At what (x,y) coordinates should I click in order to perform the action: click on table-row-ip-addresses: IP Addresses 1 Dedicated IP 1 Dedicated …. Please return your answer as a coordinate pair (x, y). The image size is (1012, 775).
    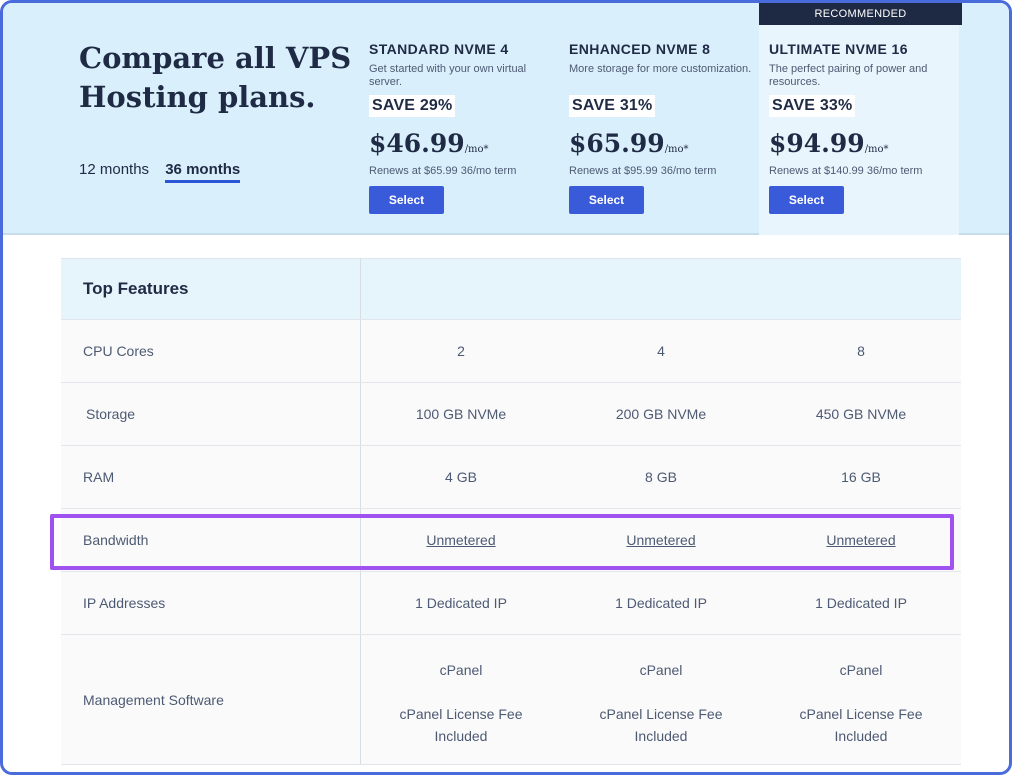
    Looking at the image, I should click on (511, 603).